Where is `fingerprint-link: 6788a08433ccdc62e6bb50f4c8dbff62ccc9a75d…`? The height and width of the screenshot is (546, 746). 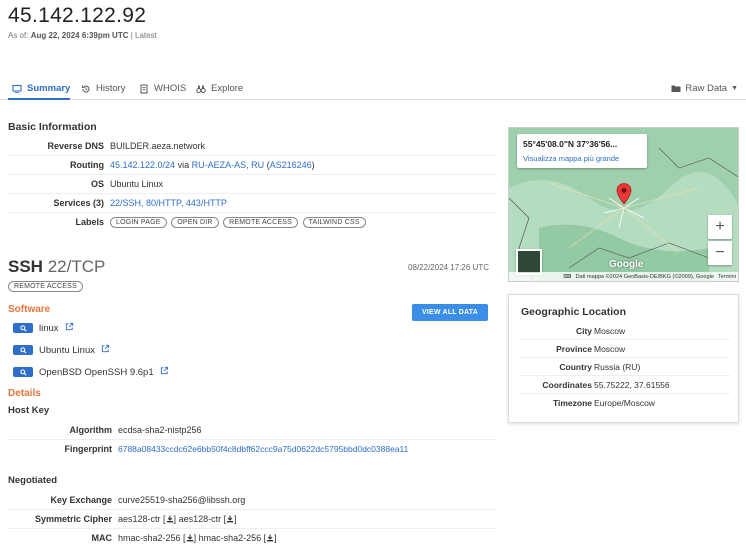
fingerprint-link: 6788a08433ccdc62e6bb50f4c8dbff62ccc9a75d… is located at coordinates (263, 449).